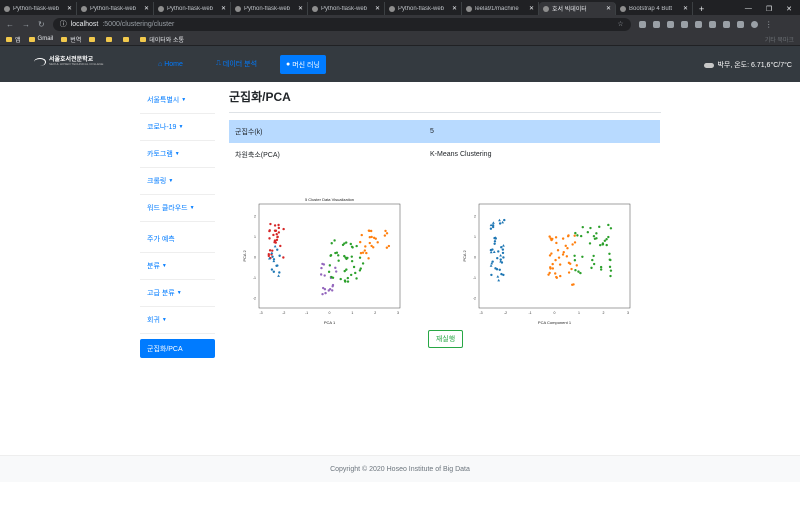  Describe the element at coordinates (177, 348) in the screenshot. I see `sidebar-item: 군집화/PCA` at that location.